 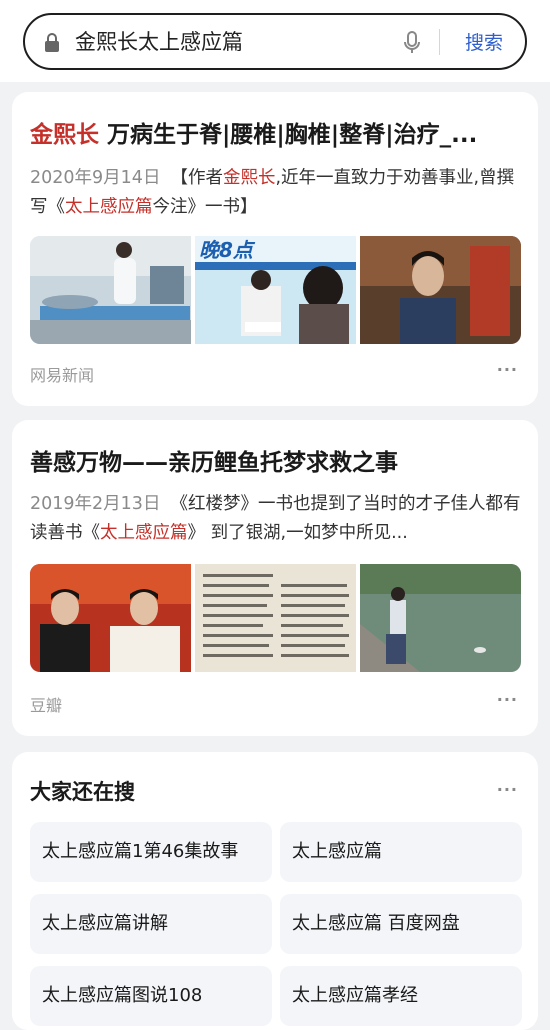 I want to click on result-date: 2019年2月13日, so click(x=95, y=504).